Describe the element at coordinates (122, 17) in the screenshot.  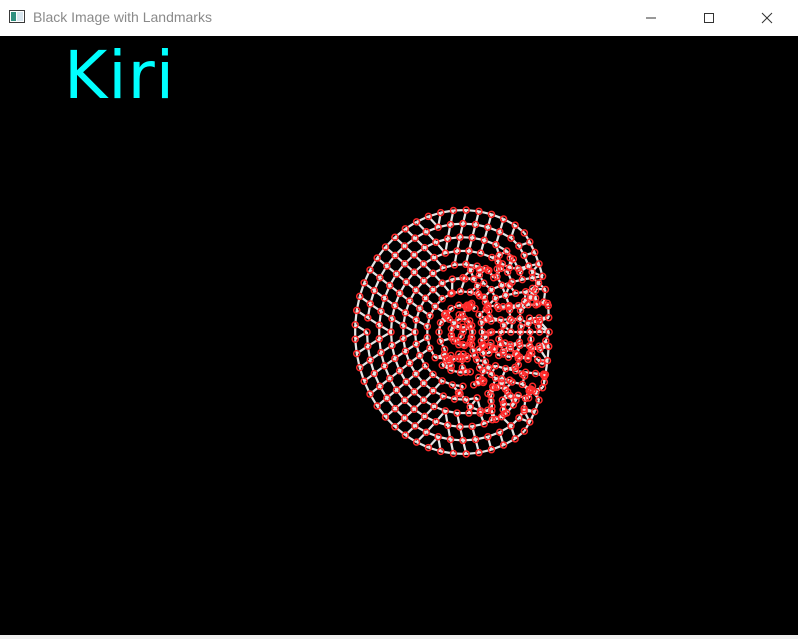
I see `window-title: Black Image with Landmarks` at that location.